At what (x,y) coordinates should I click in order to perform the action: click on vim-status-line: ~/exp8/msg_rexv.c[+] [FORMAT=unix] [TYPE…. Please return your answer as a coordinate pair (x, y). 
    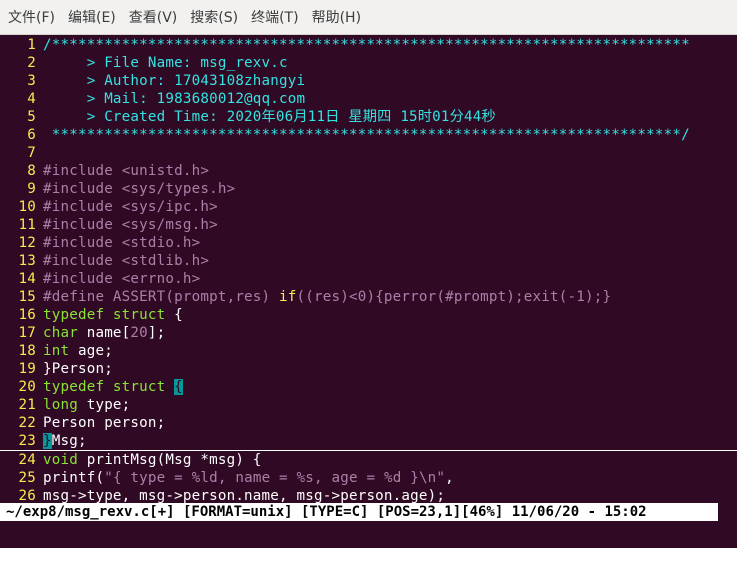
    Looking at the image, I should click on (359, 512).